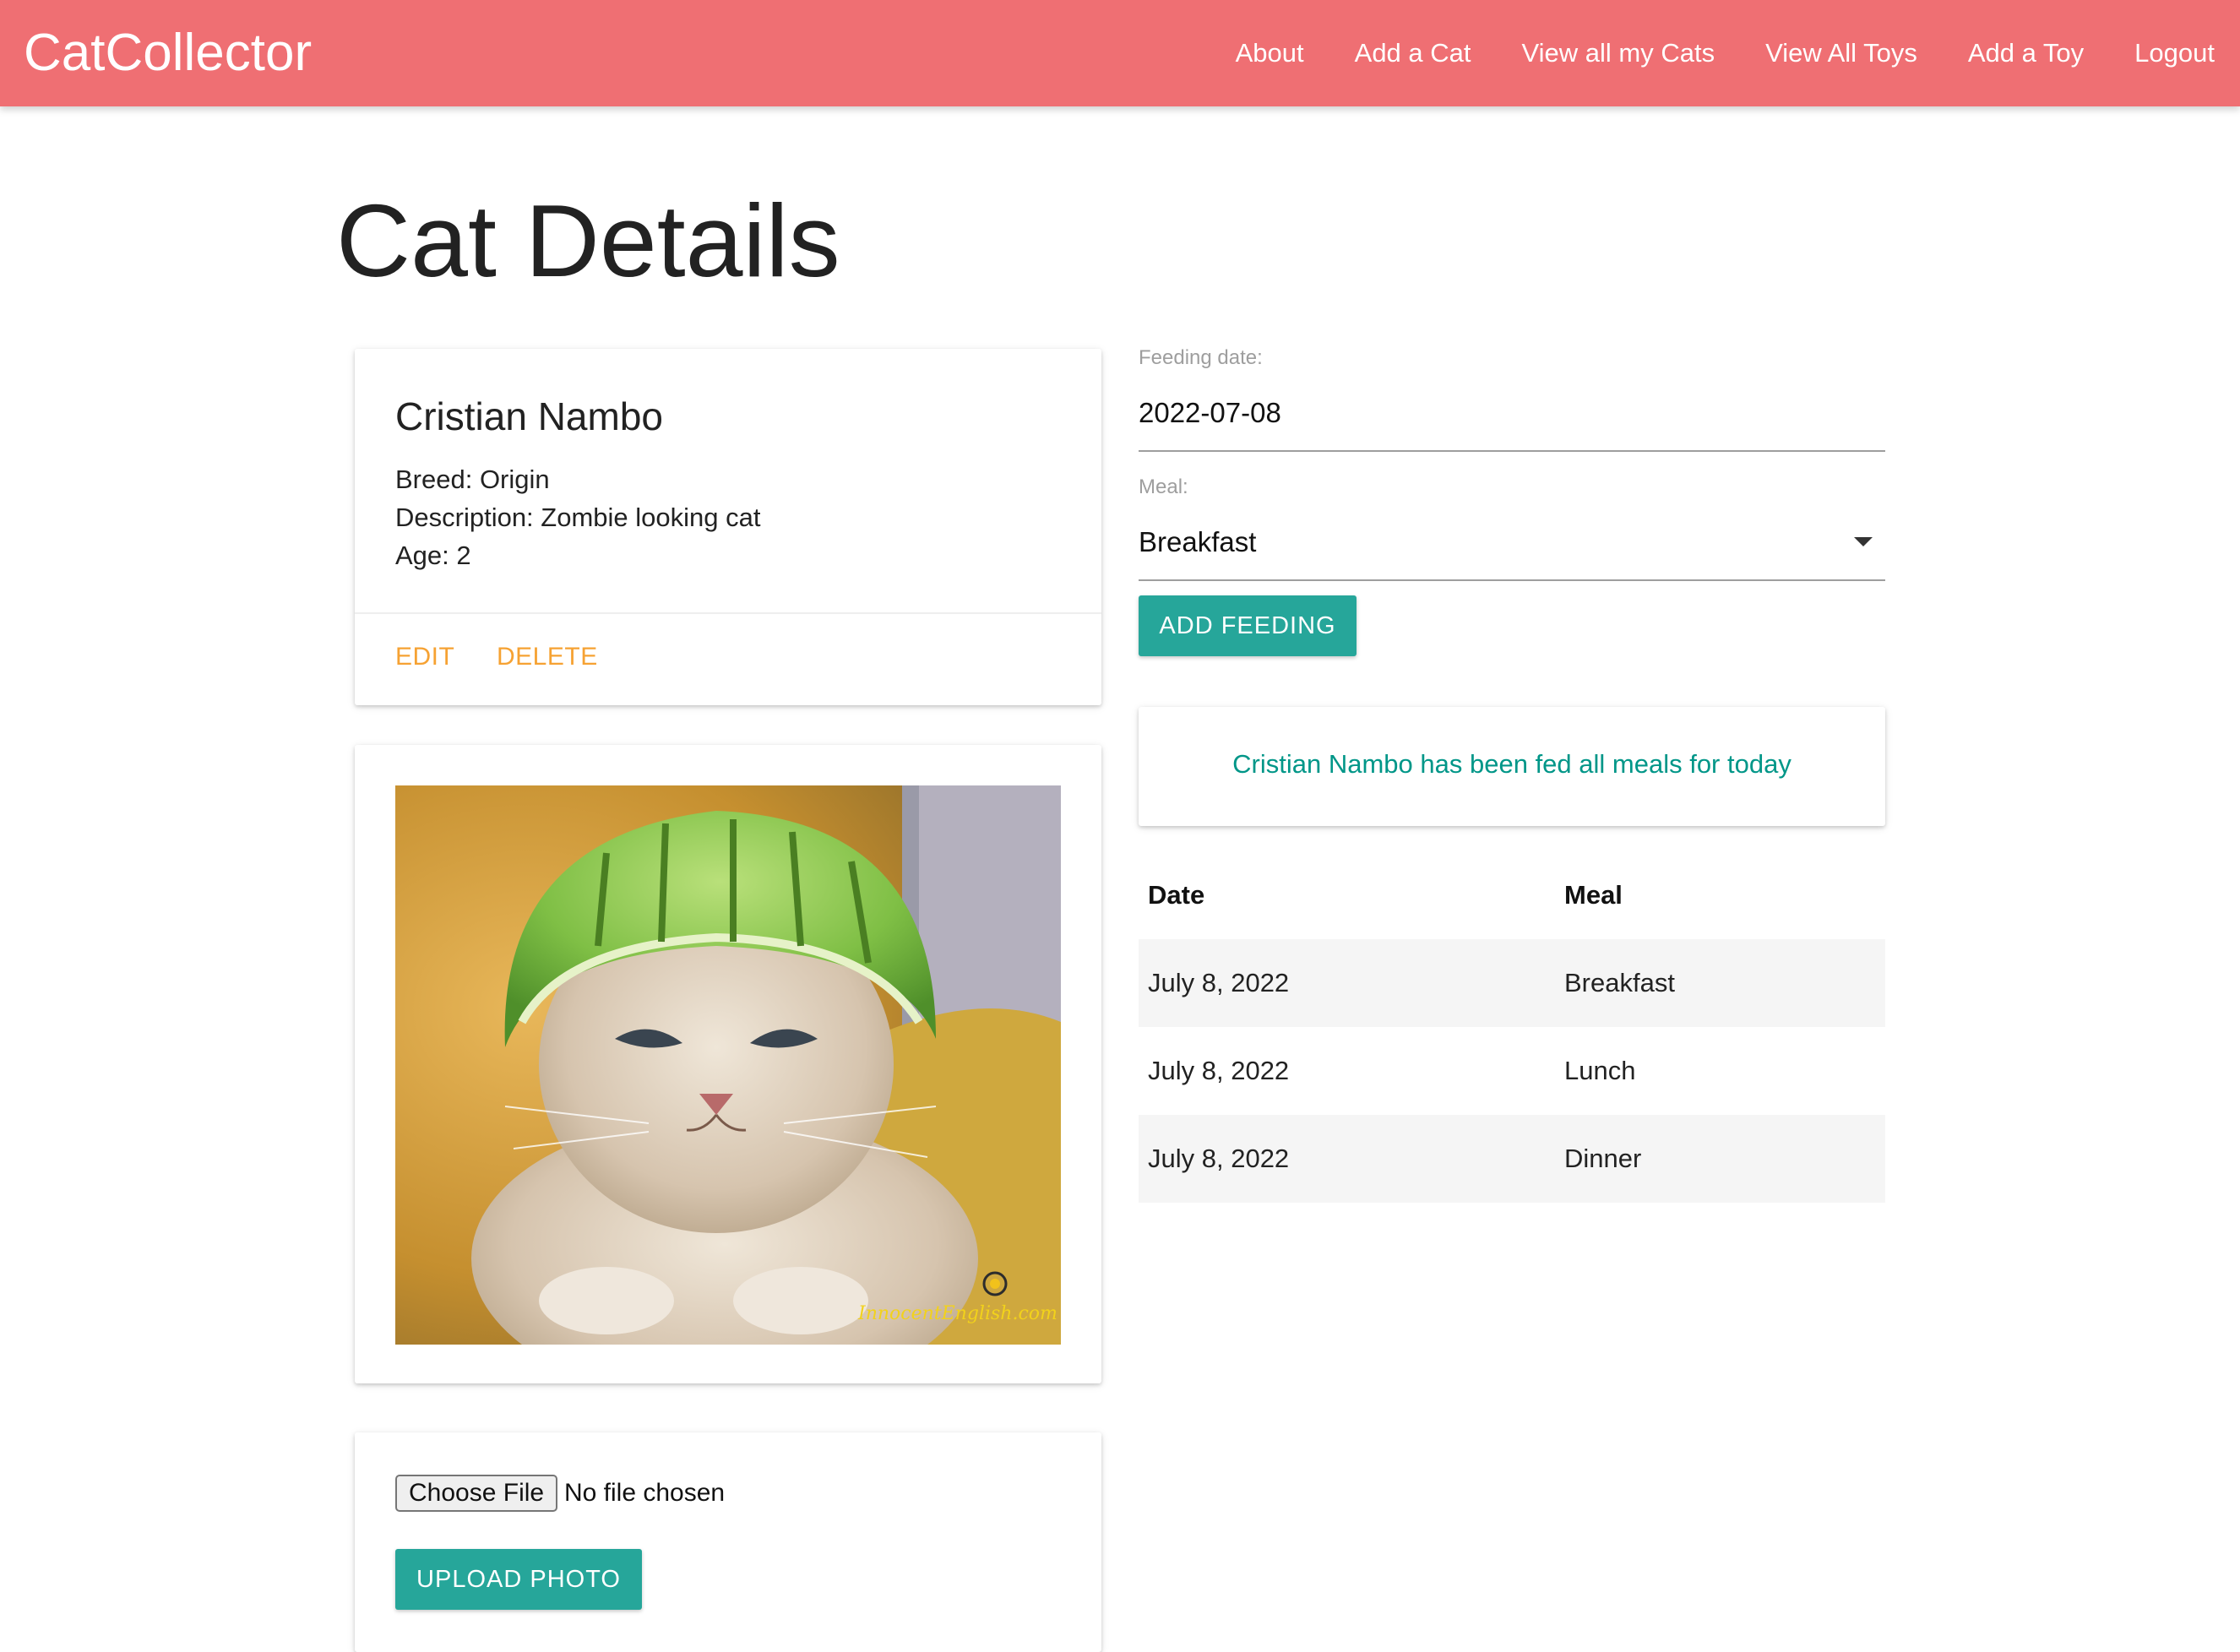  I want to click on table-row: July 8, 2022 Breakfast, so click(1512, 983).